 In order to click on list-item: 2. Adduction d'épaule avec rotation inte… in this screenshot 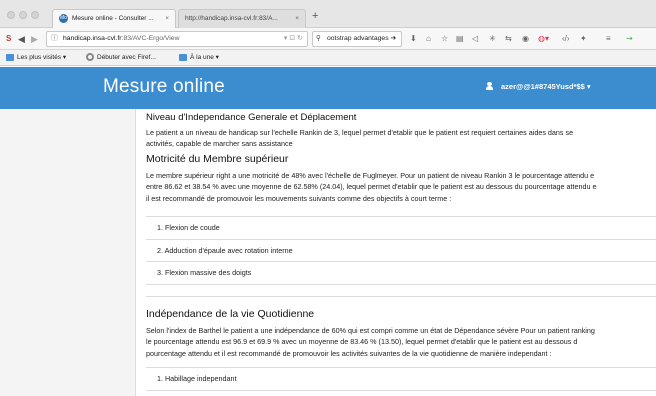, I will do `click(401, 251)`.